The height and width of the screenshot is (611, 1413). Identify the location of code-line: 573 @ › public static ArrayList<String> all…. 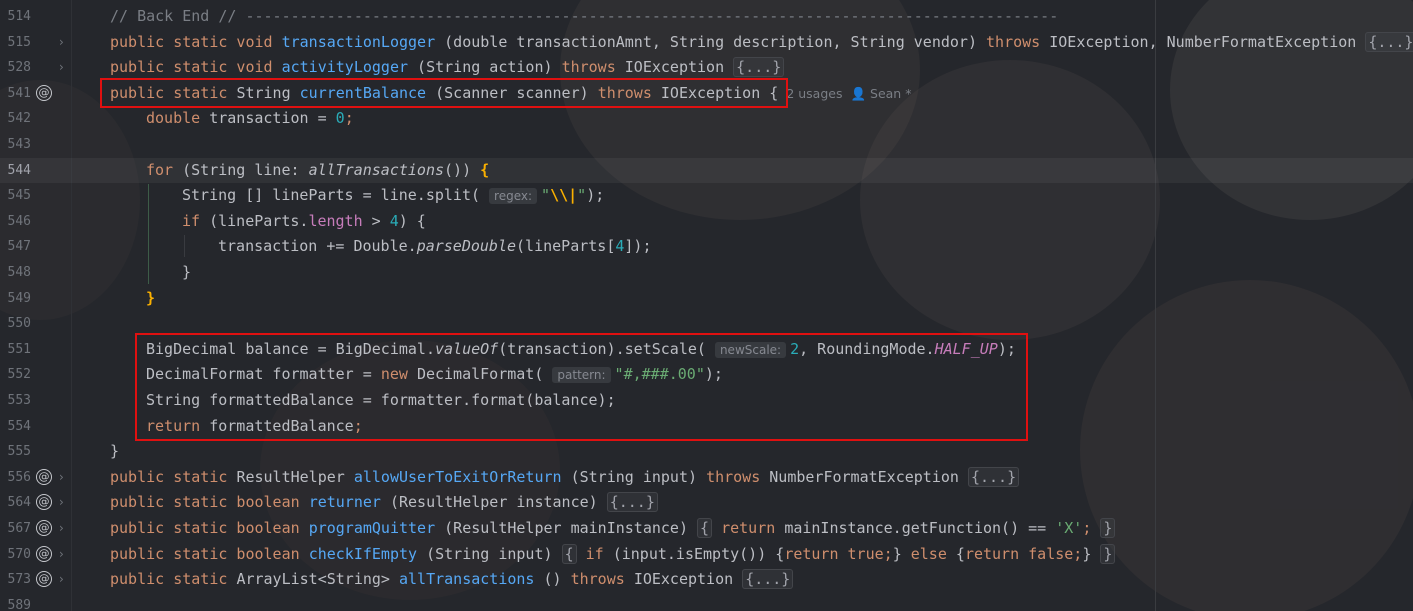
(706, 580).